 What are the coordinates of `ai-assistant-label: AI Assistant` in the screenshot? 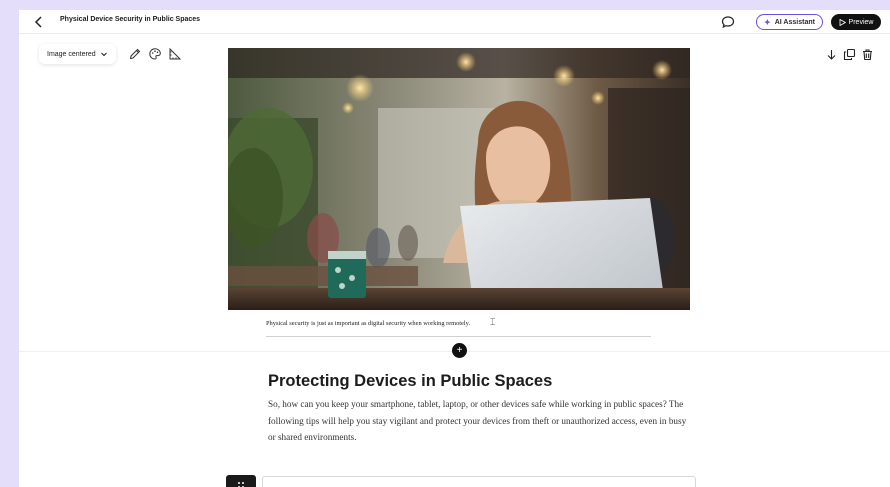 It's located at (794, 22).